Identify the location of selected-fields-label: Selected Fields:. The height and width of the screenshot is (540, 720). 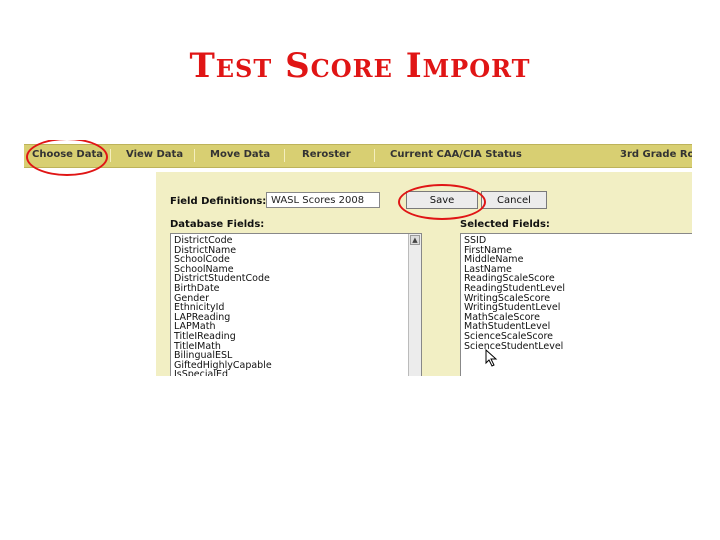
(505, 224).